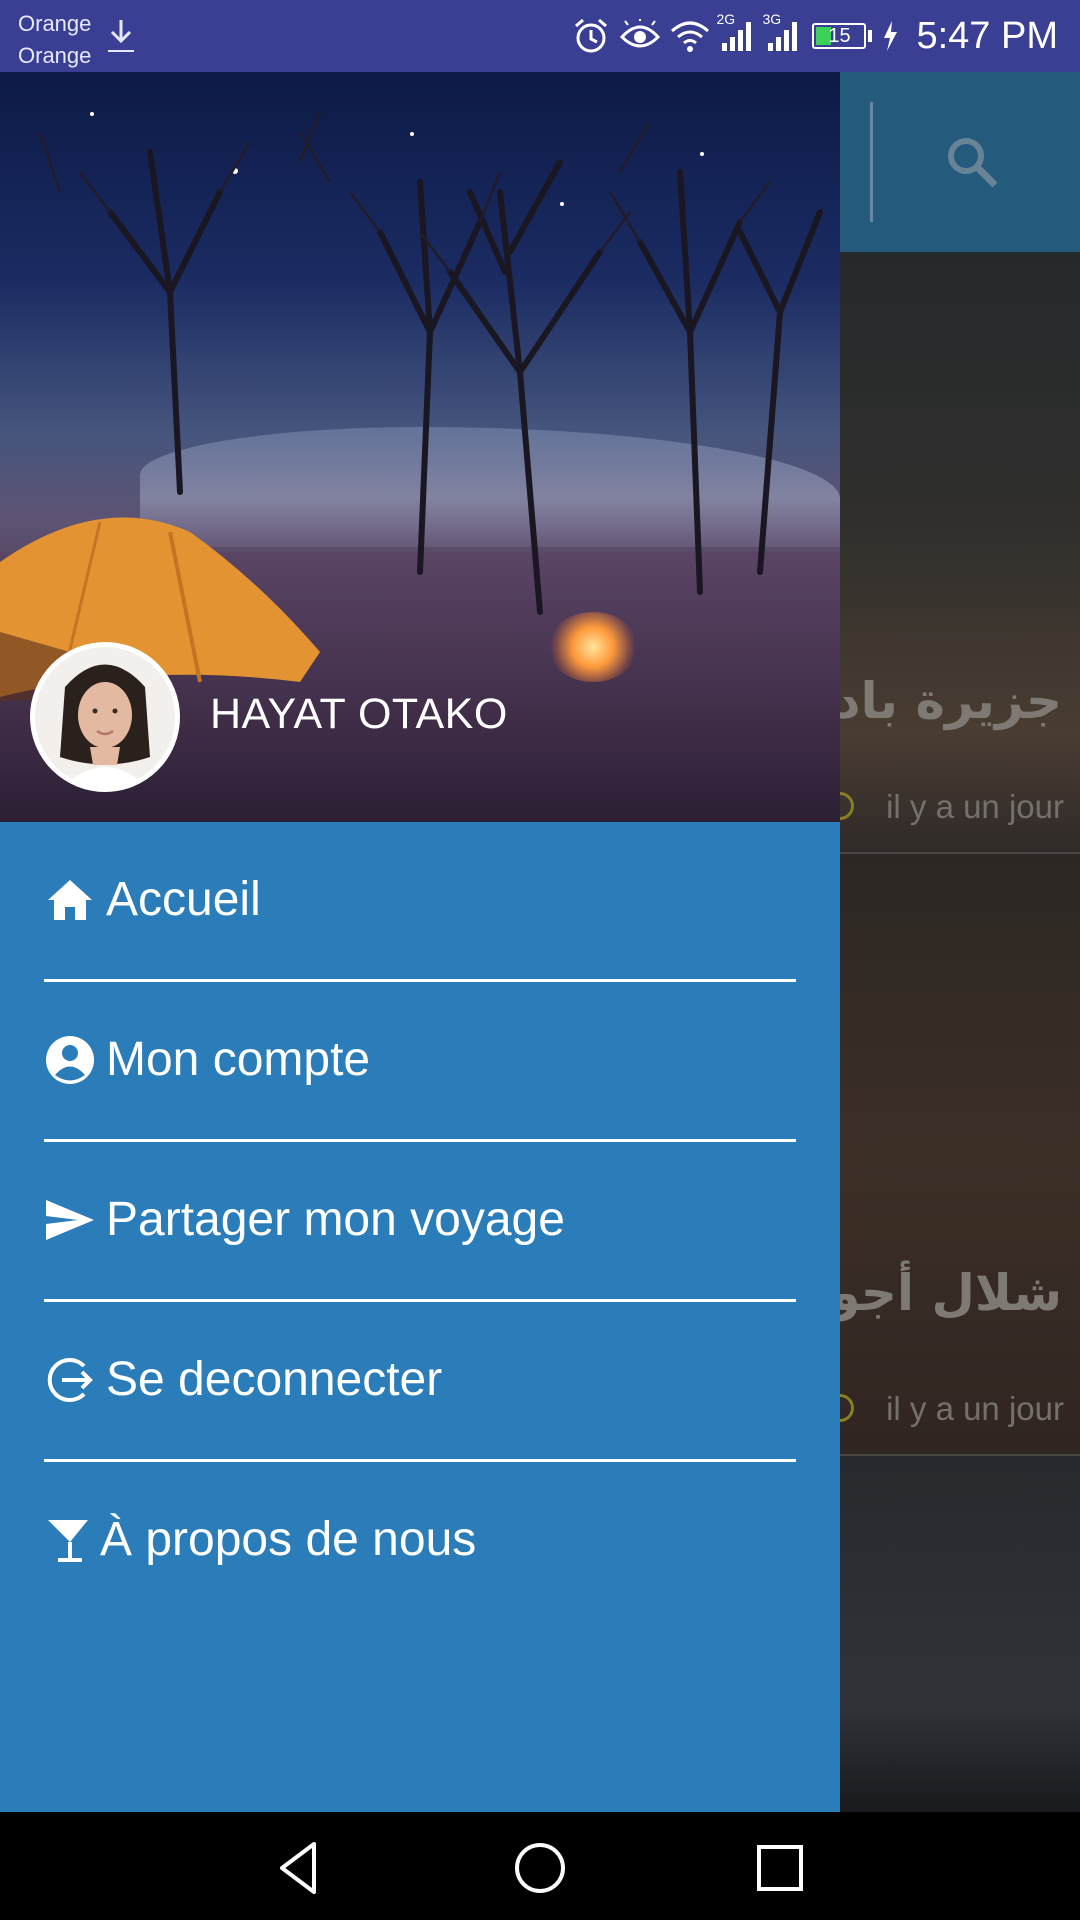 Image resolution: width=1080 pixels, height=1920 pixels. Describe the element at coordinates (591, 36) in the screenshot. I see `alarm-icon` at that location.